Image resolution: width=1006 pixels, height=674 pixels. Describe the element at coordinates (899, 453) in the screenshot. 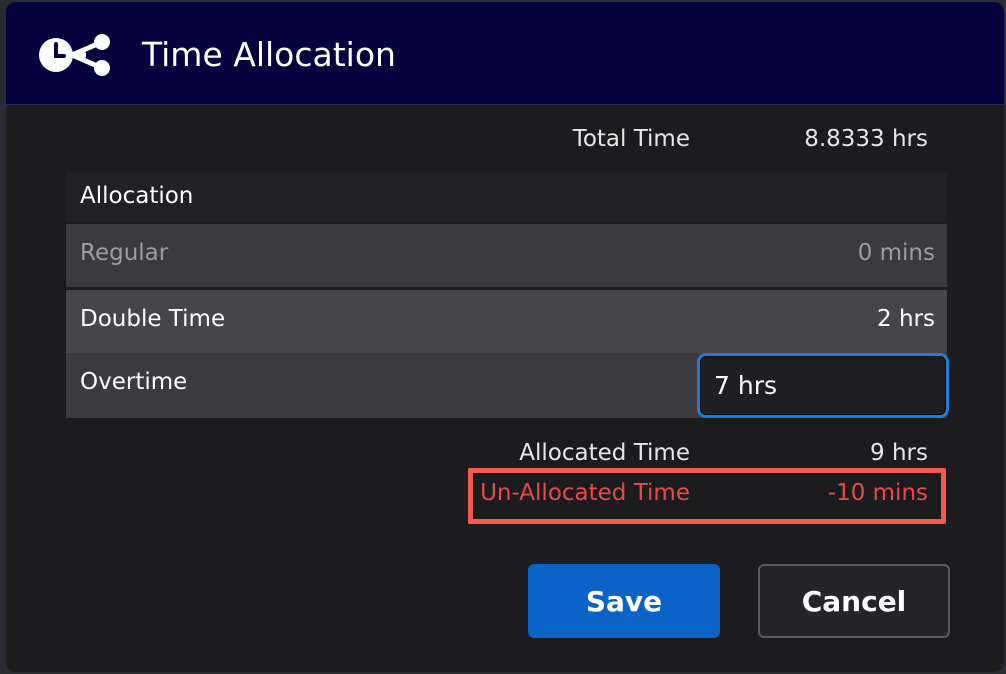

I see `allocated-time-value: 9 hrs` at that location.